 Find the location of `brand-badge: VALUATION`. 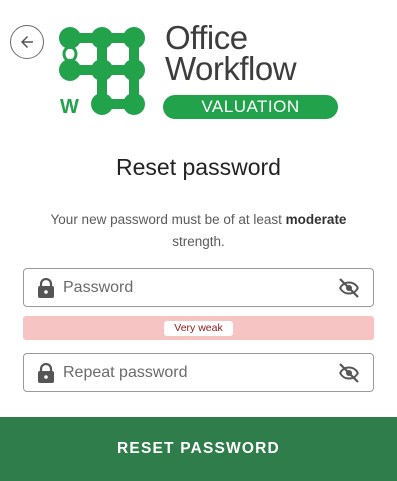

brand-badge: VALUATION is located at coordinates (250, 107).